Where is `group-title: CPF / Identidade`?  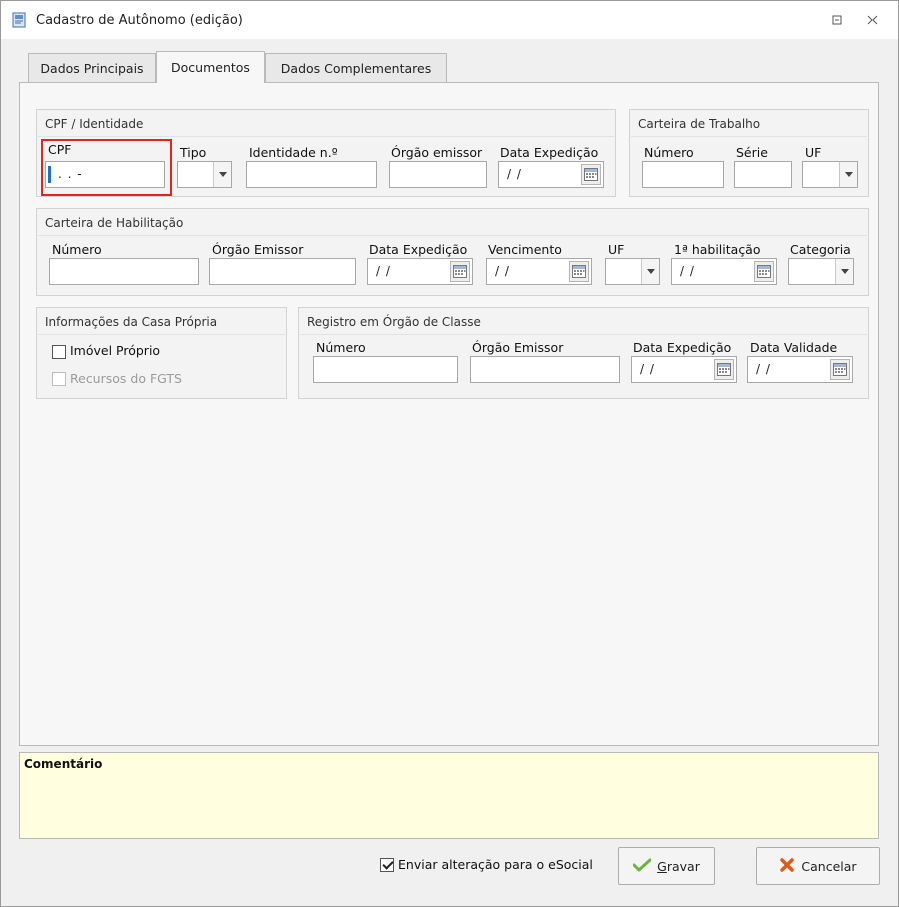
group-title: CPF / Identidade is located at coordinates (94, 124).